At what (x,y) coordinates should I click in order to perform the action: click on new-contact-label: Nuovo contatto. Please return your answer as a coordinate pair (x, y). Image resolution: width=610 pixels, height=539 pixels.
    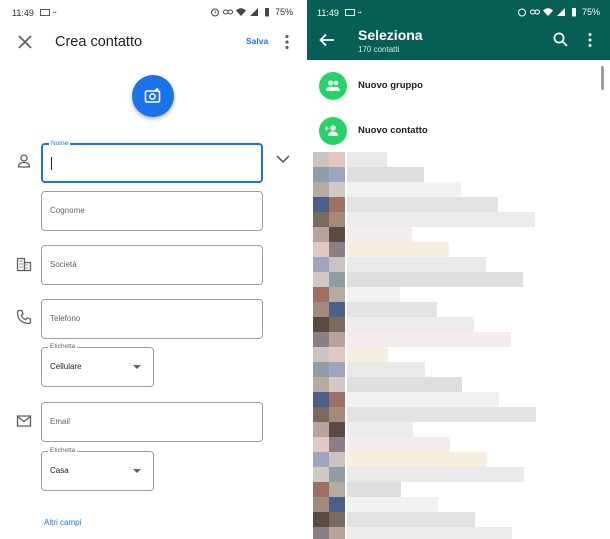
    Looking at the image, I should click on (393, 130).